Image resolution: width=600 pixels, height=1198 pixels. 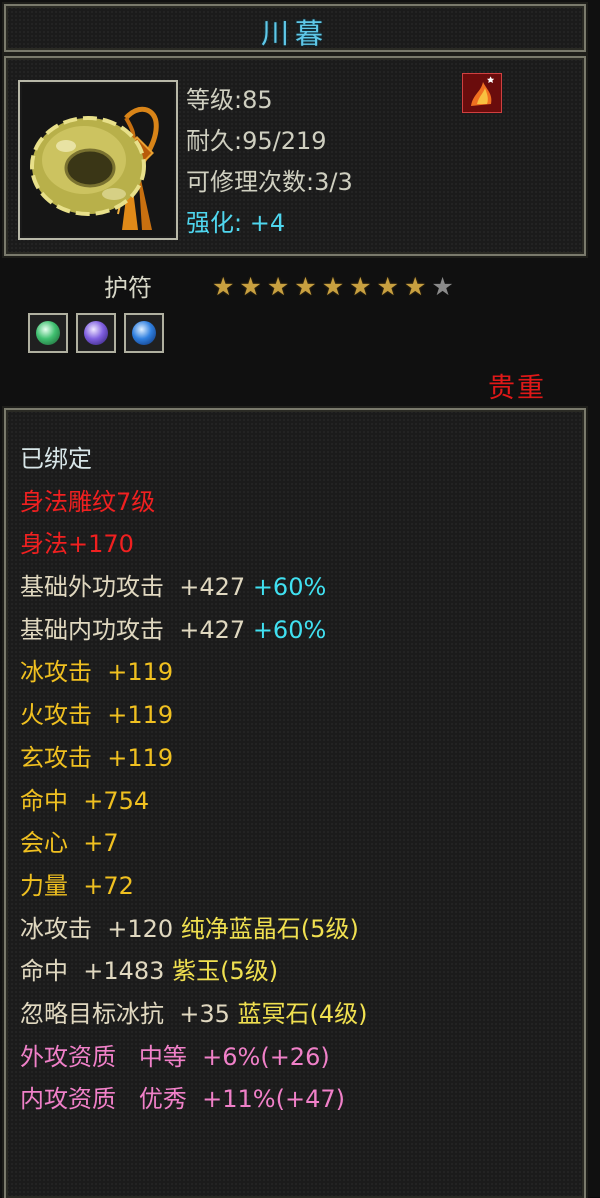 I want to click on fire-badge-icon, so click(x=482, y=93).